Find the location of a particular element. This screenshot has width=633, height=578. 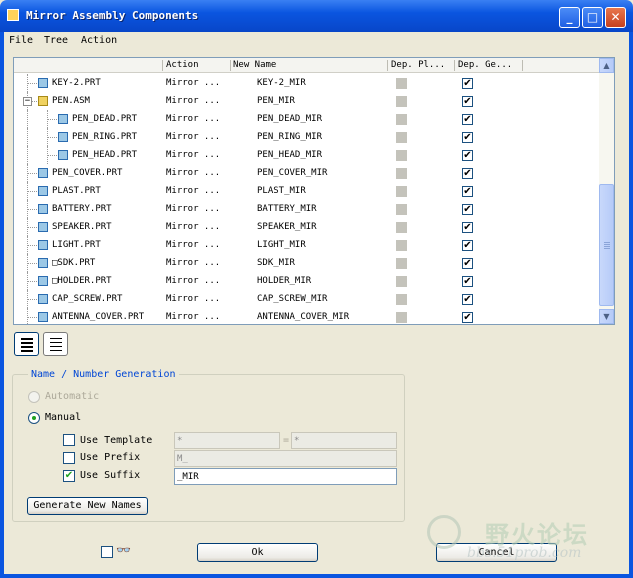

menu-tree: Tree is located at coordinates (56, 40).